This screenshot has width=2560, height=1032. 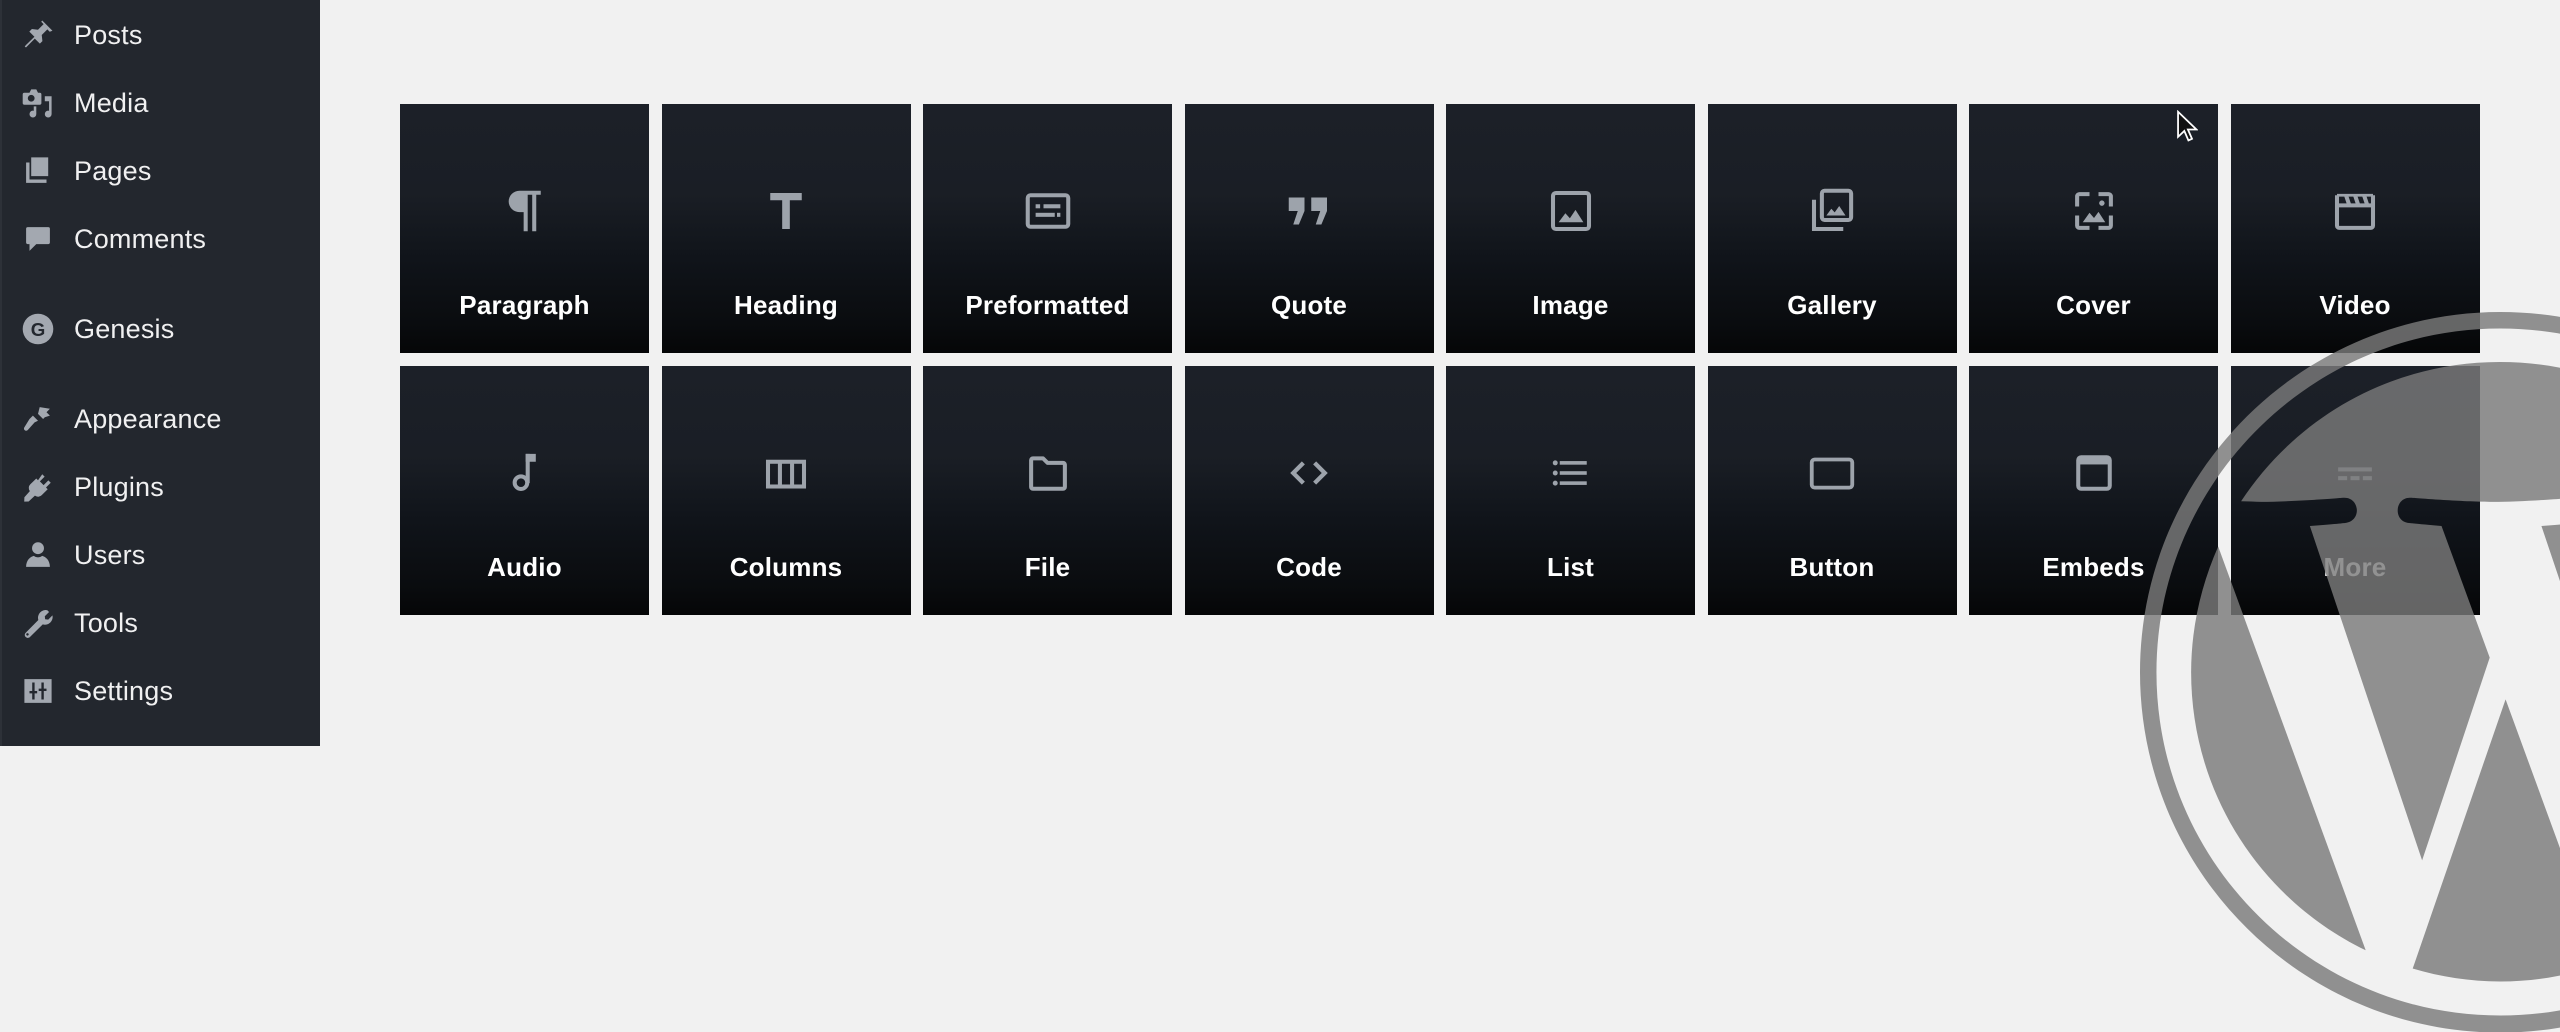 What do you see at coordinates (38, 623) in the screenshot?
I see `wrench-icon` at bounding box center [38, 623].